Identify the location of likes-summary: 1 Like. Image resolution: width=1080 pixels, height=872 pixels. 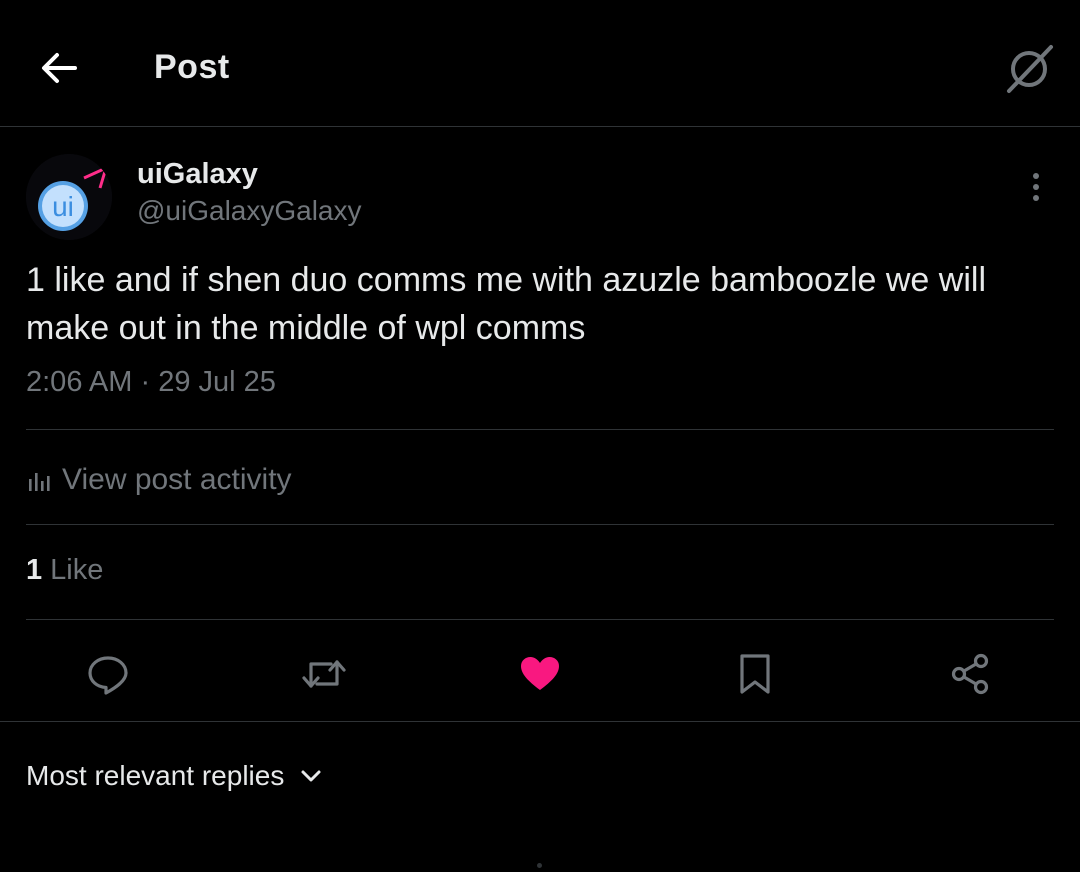
(64, 570).